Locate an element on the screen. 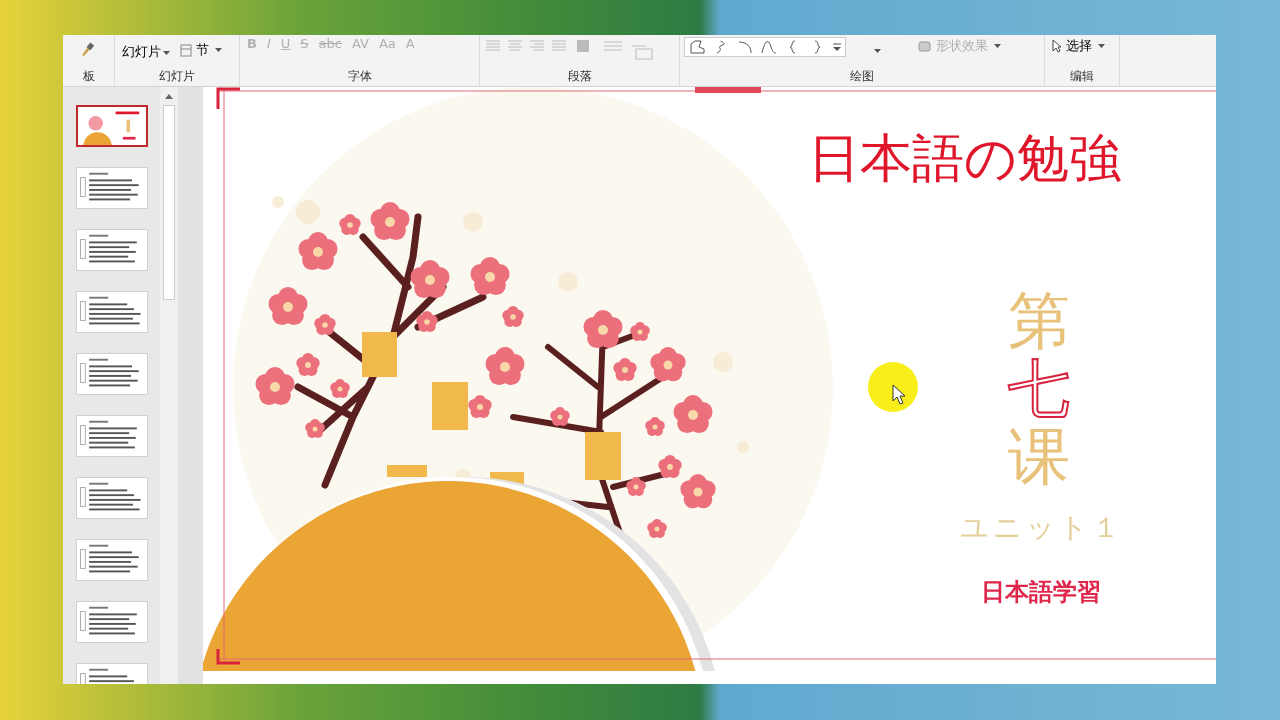 The height and width of the screenshot is (720, 1280). group-label: 编辑 is located at coordinates (1082, 76).